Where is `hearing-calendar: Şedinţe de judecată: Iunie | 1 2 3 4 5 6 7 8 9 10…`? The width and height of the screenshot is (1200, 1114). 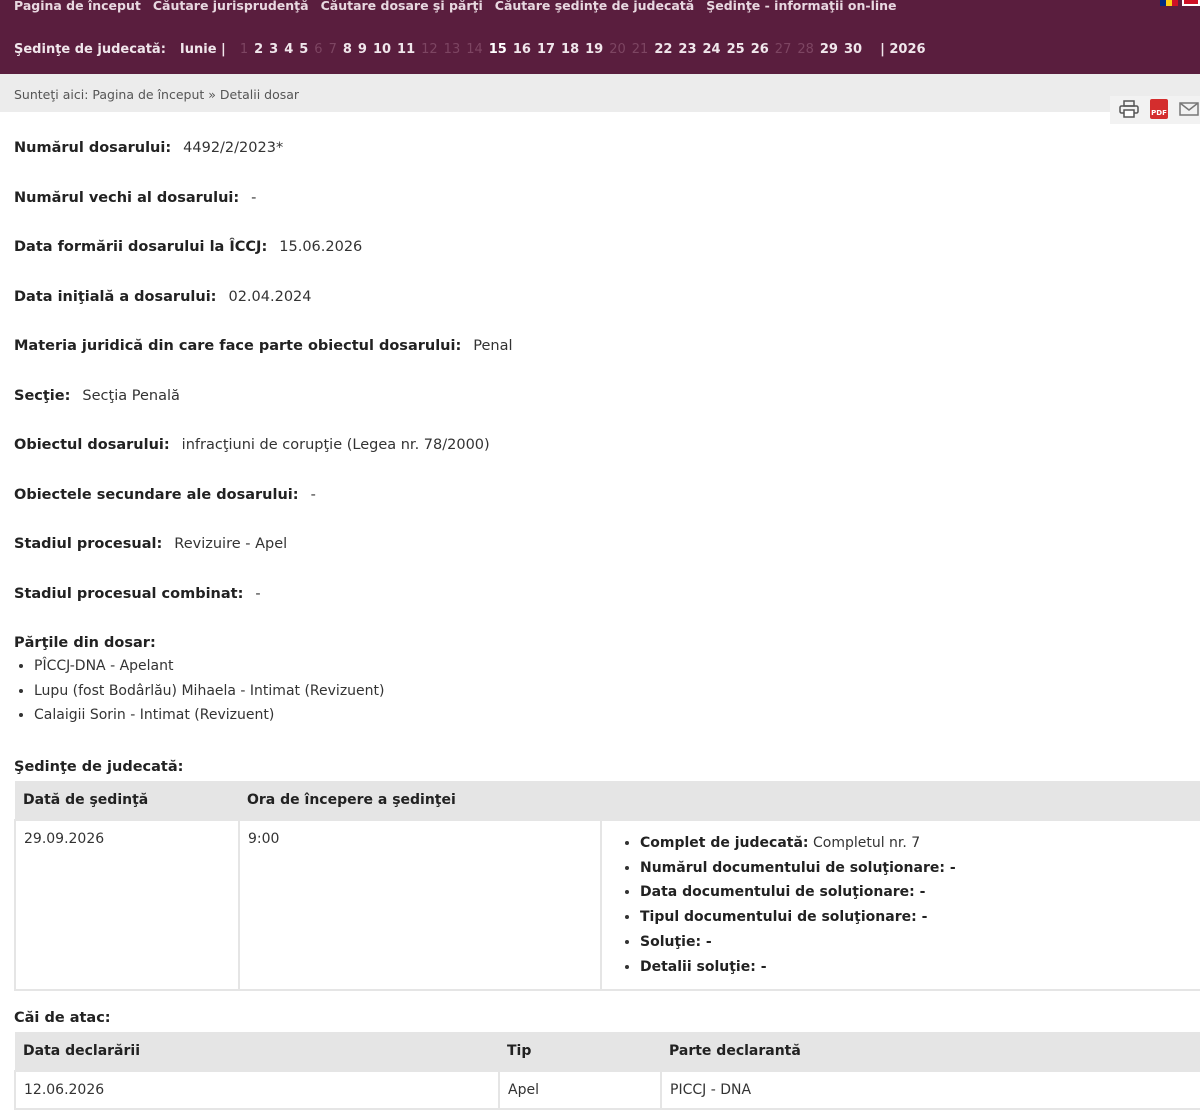
hearing-calendar: Şedinţe de judecată: Iunie | 1 2 3 4 5 6 7 8 9 10… is located at coordinates (470, 49).